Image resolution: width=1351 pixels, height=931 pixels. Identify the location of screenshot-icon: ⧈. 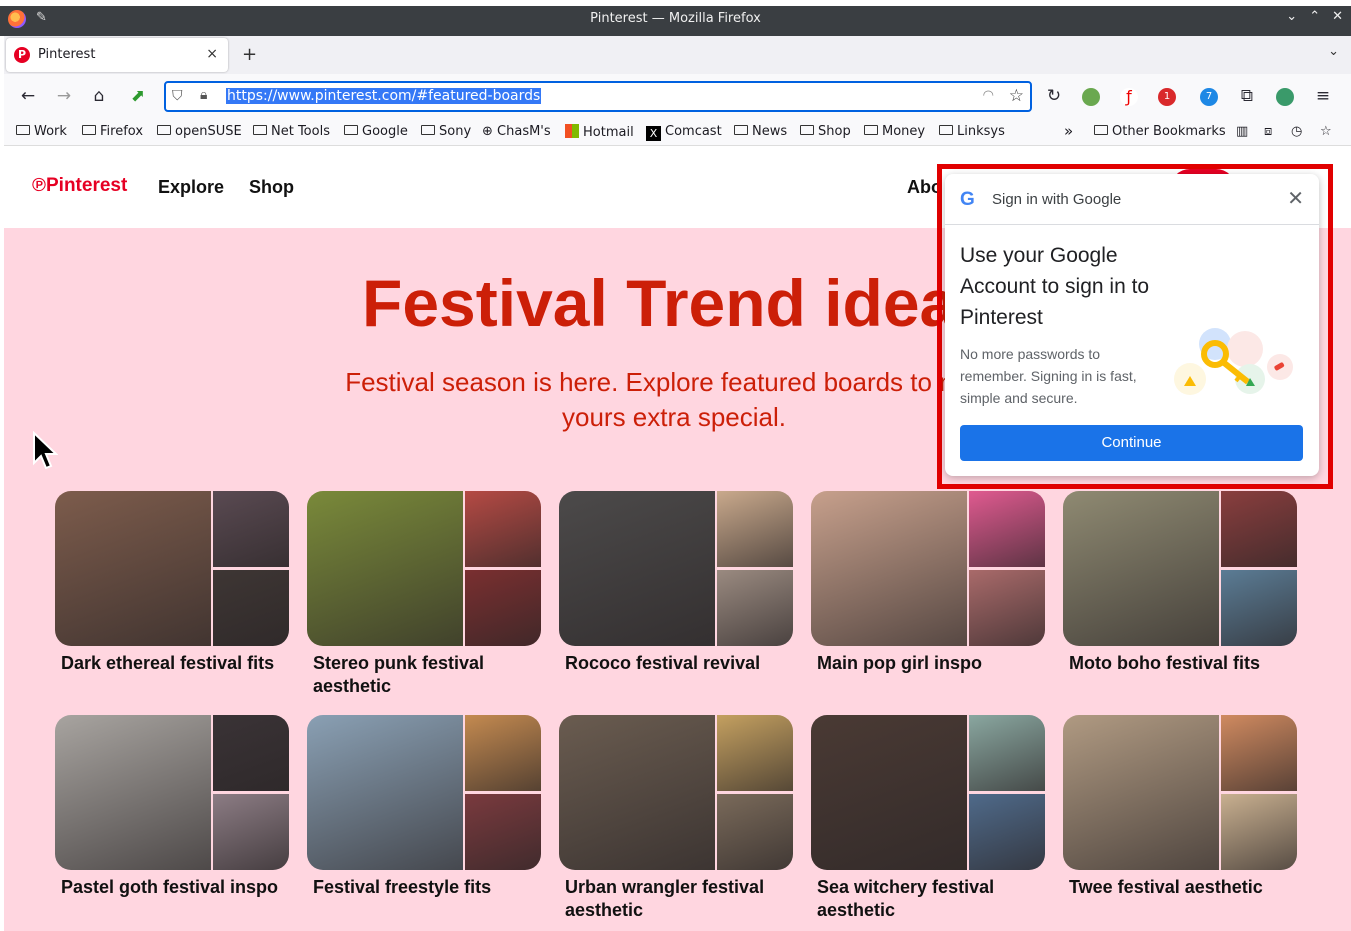
(1268, 131).